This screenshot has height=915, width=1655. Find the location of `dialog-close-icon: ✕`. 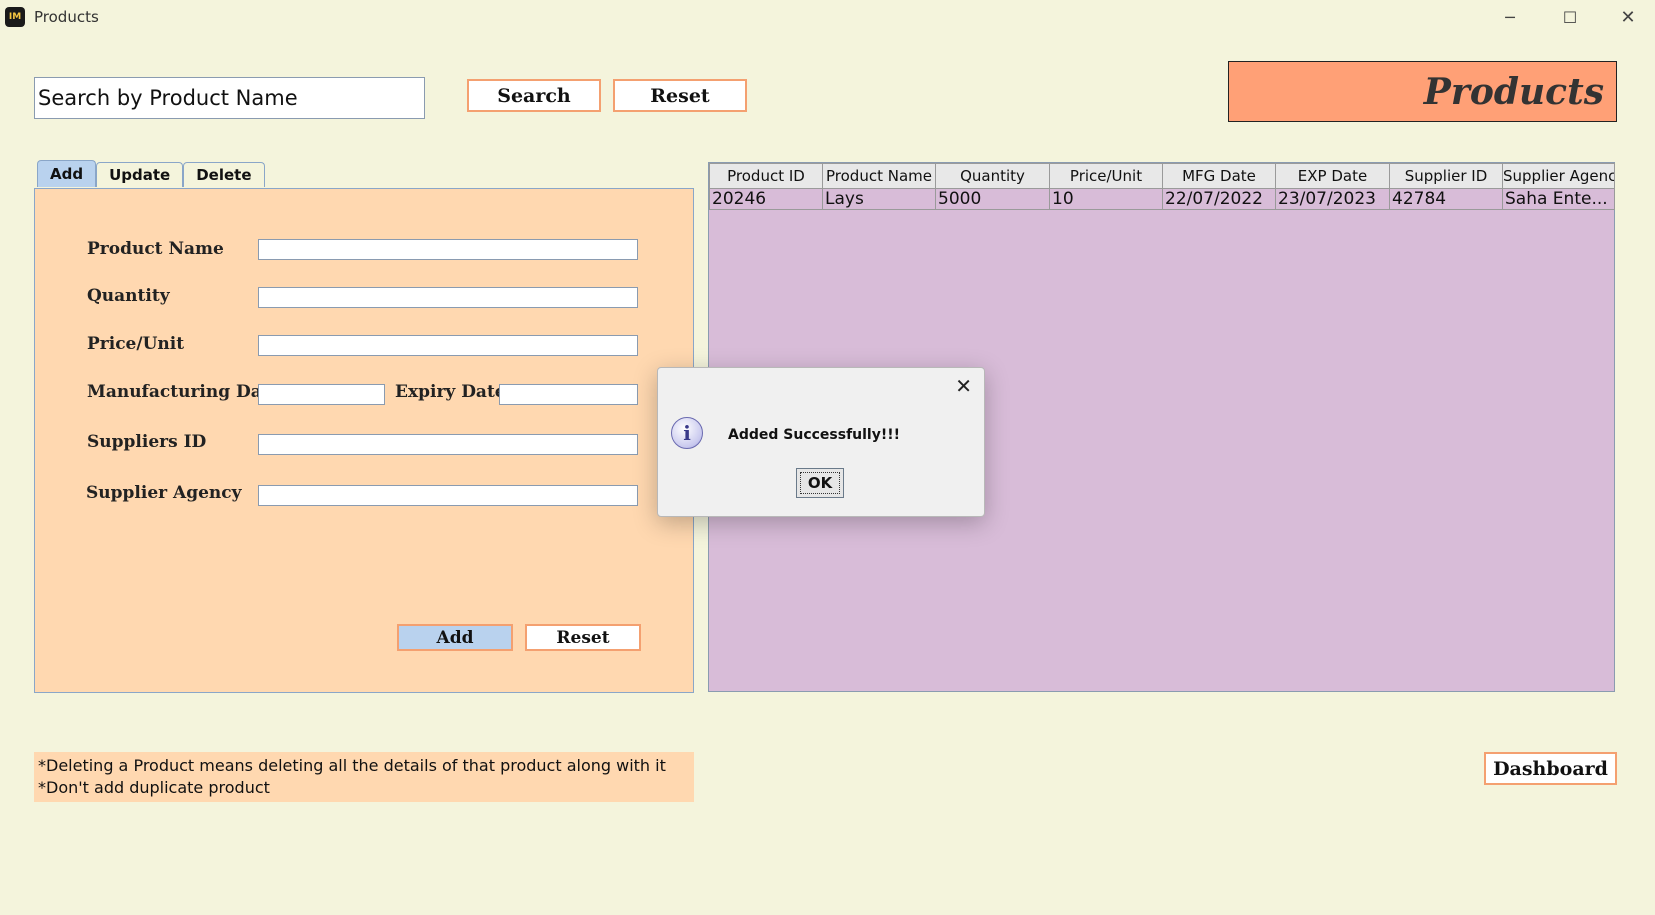

dialog-close-icon: ✕ is located at coordinates (963, 386).